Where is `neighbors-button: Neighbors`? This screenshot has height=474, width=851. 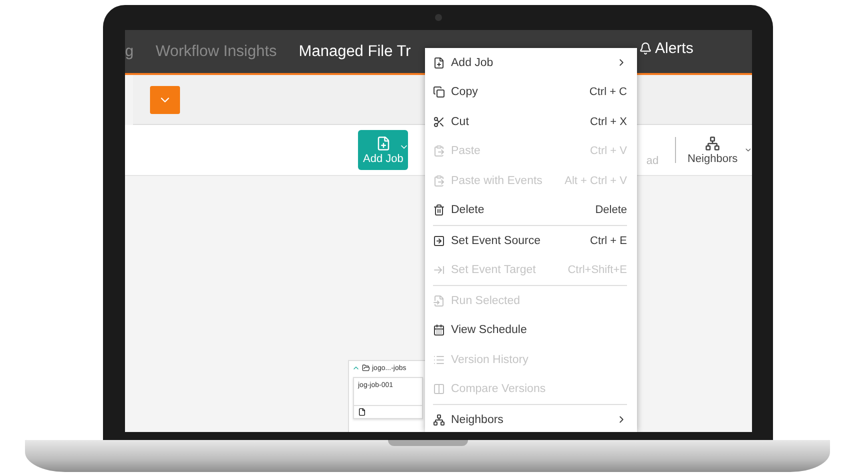
neighbors-button: Neighbors is located at coordinates (712, 150).